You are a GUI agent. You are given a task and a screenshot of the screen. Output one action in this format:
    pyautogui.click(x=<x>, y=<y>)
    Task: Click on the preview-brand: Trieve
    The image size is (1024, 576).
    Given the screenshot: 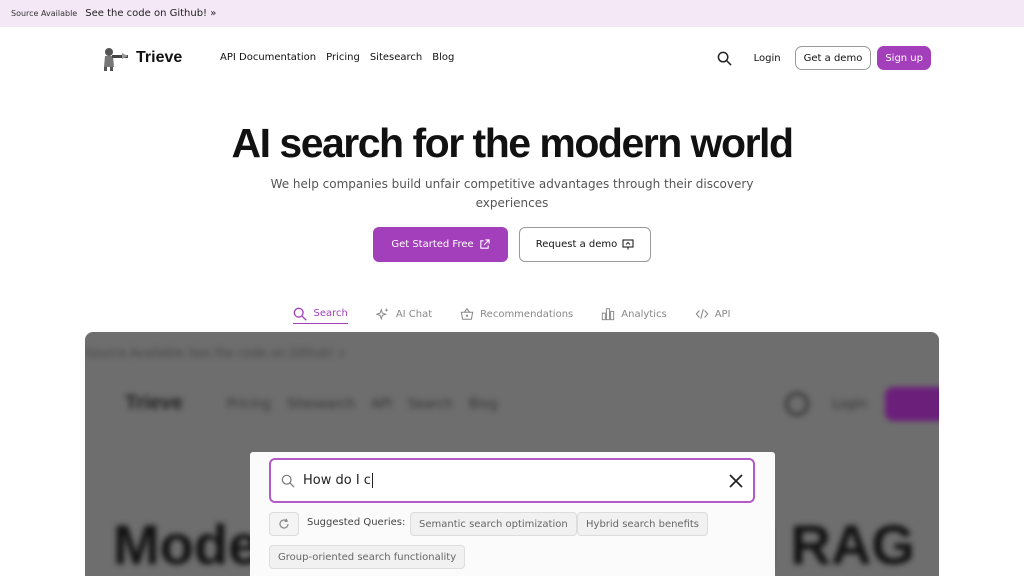 What is the action you would take?
    pyautogui.click(x=154, y=403)
    